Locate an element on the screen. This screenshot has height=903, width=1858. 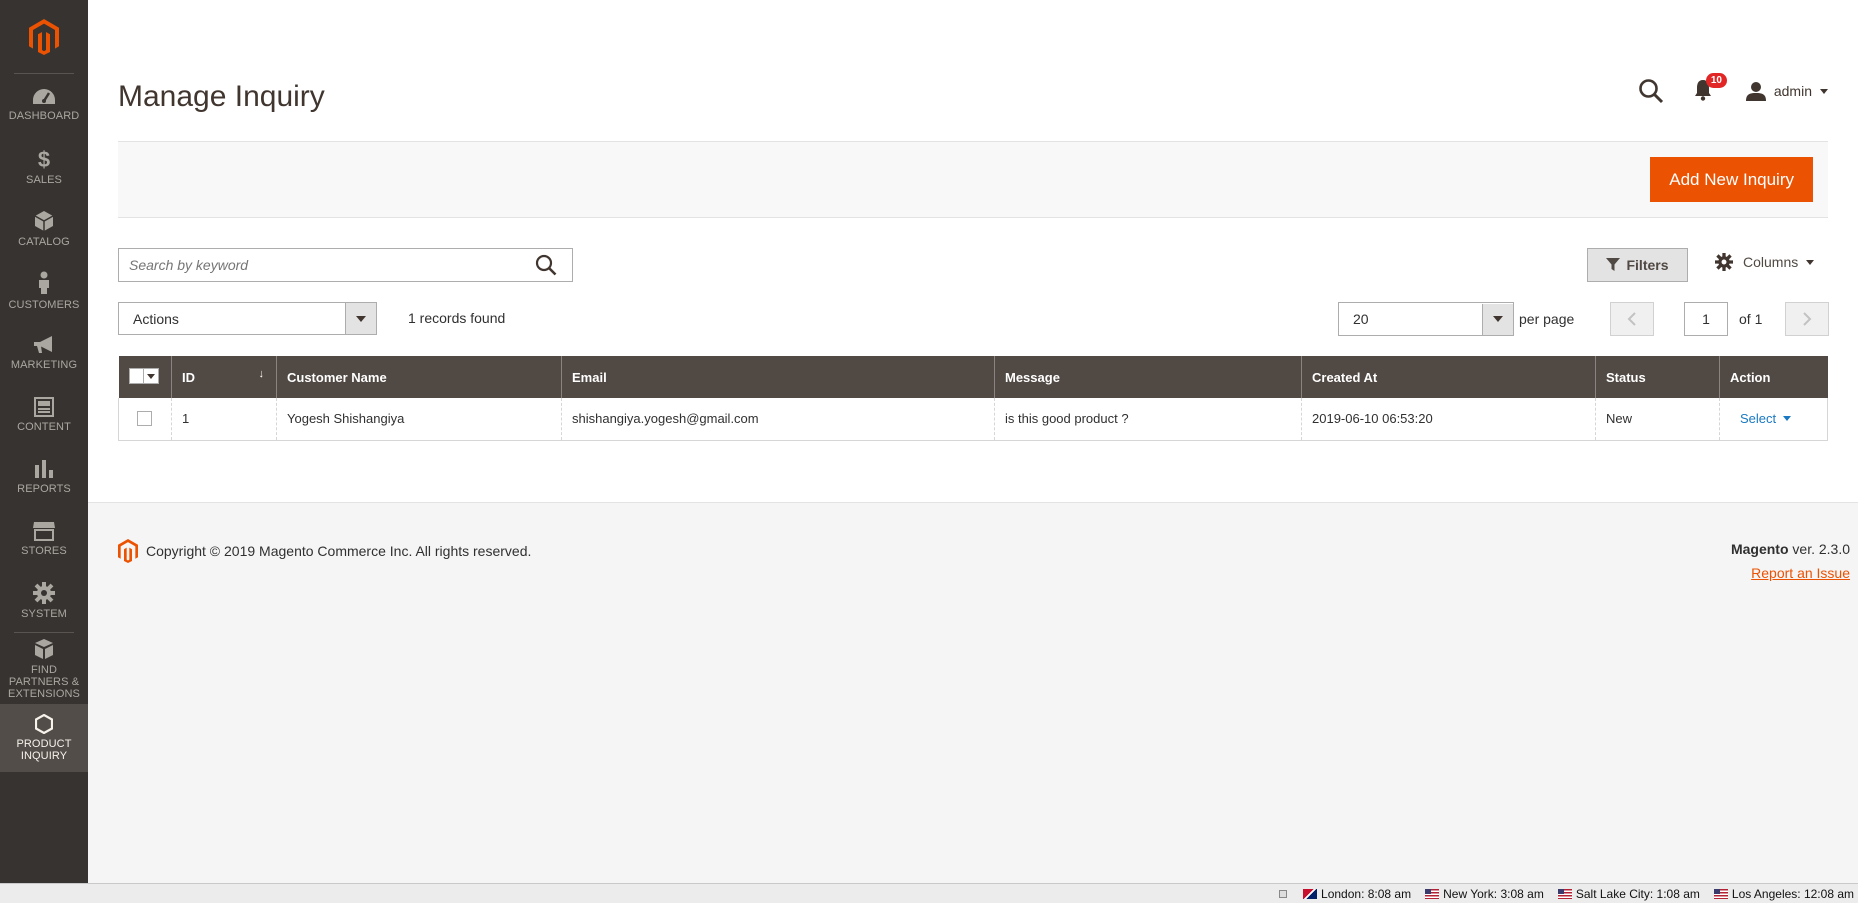
nav-label: Catalog is located at coordinates (44, 242).